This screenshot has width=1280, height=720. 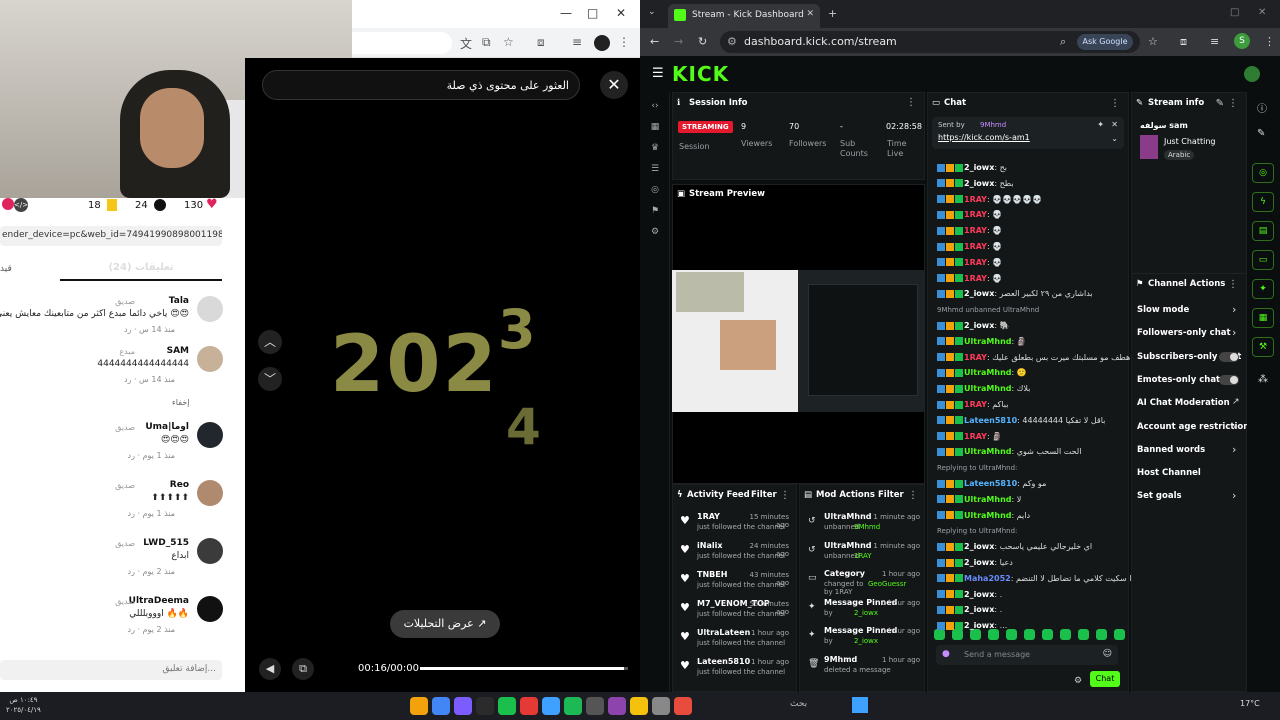 What do you see at coordinates (655, 213) in the screenshot?
I see `sidebar-flag-icon: ⚑` at bounding box center [655, 213].